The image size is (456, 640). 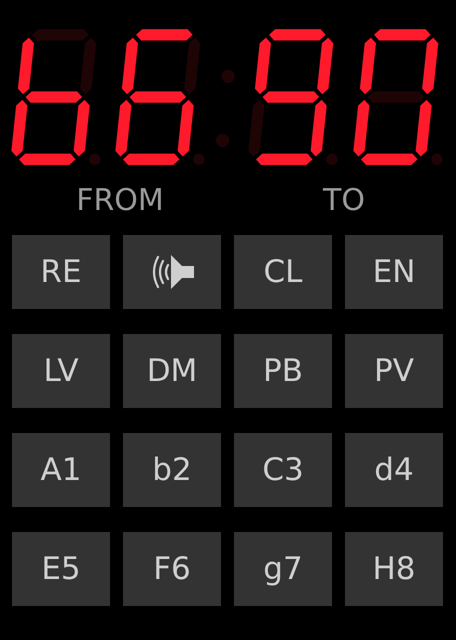 I want to click on key-button: RE, so click(x=61, y=272).